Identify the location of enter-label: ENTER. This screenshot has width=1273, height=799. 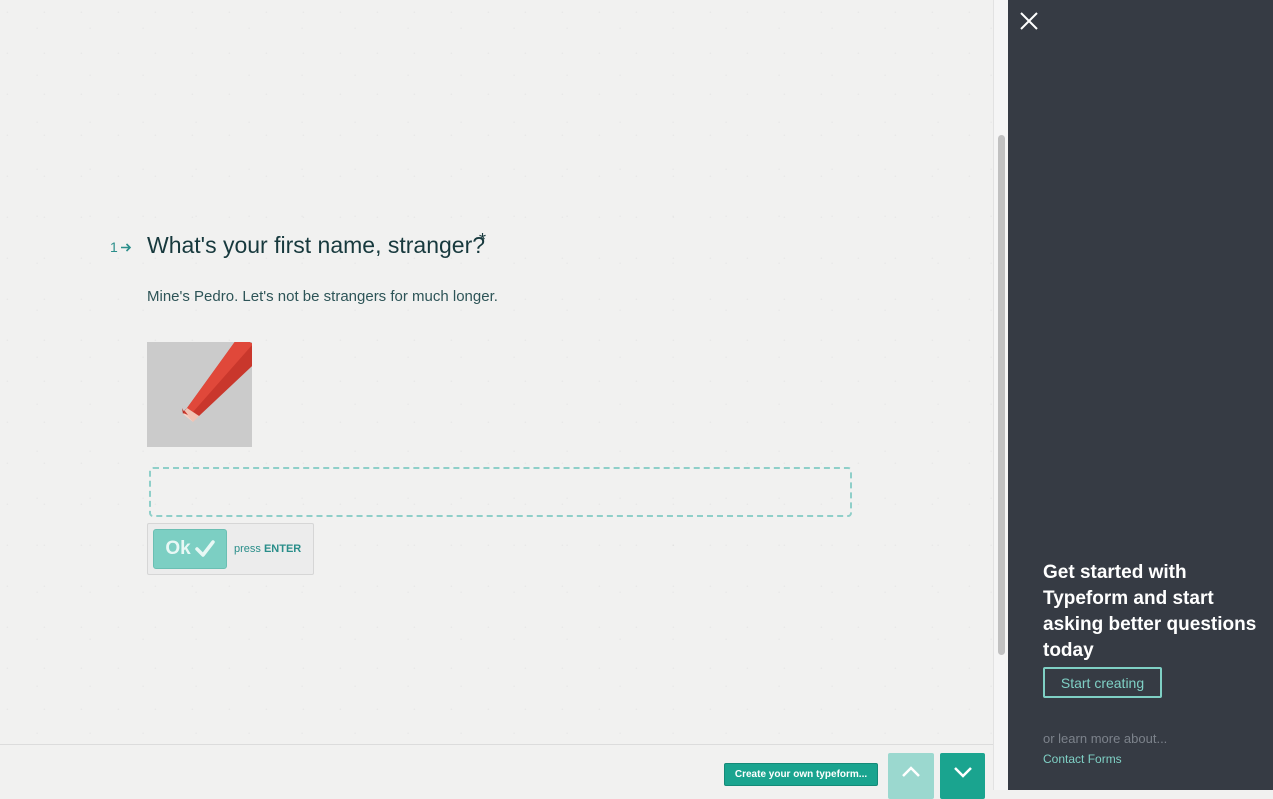
(282, 549).